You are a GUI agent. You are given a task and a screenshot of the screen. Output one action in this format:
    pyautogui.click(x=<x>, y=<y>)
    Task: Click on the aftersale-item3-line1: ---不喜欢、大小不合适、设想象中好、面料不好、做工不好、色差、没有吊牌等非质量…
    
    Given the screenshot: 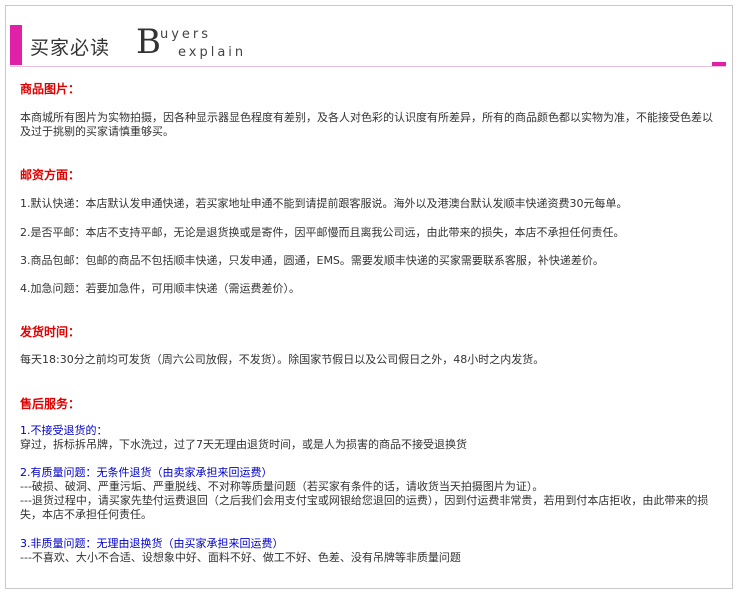 What is the action you would take?
    pyautogui.click(x=240, y=557)
    